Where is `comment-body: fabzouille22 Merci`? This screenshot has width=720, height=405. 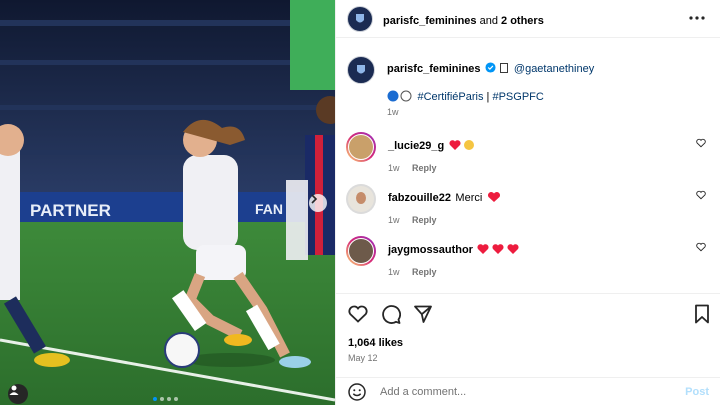
comment-body: fabzouille22 Merci is located at coordinates (444, 197).